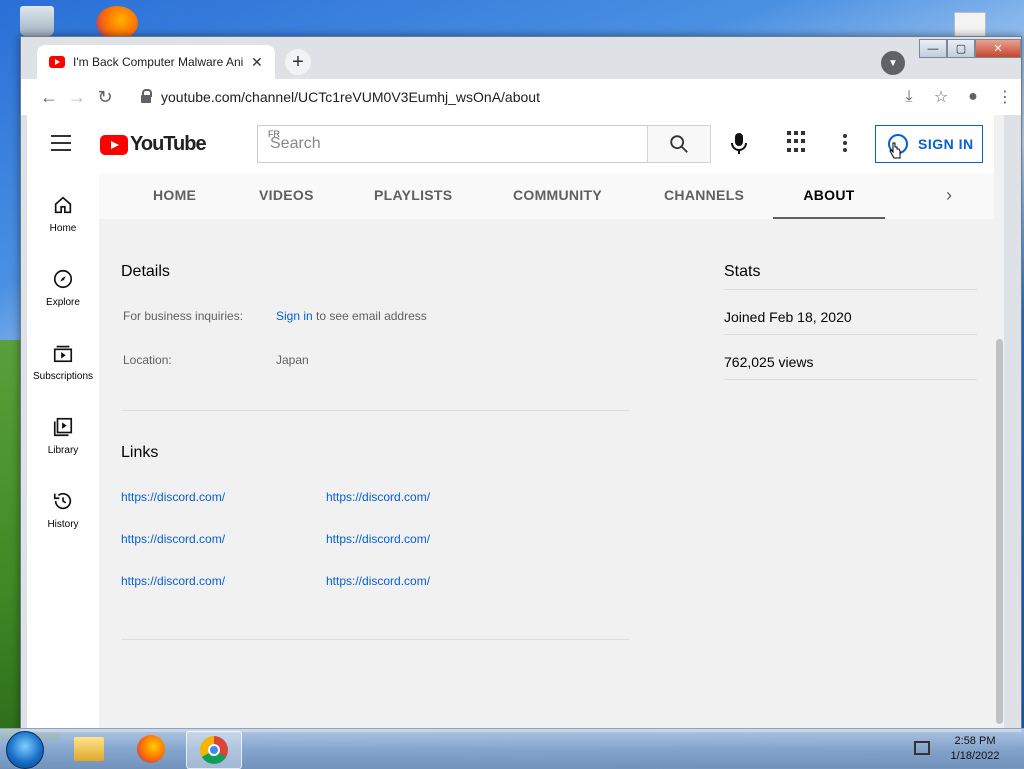 This screenshot has width=1024, height=769. Describe the element at coordinates (946, 144) in the screenshot. I see `sign-in-label: SIGN IN` at that location.